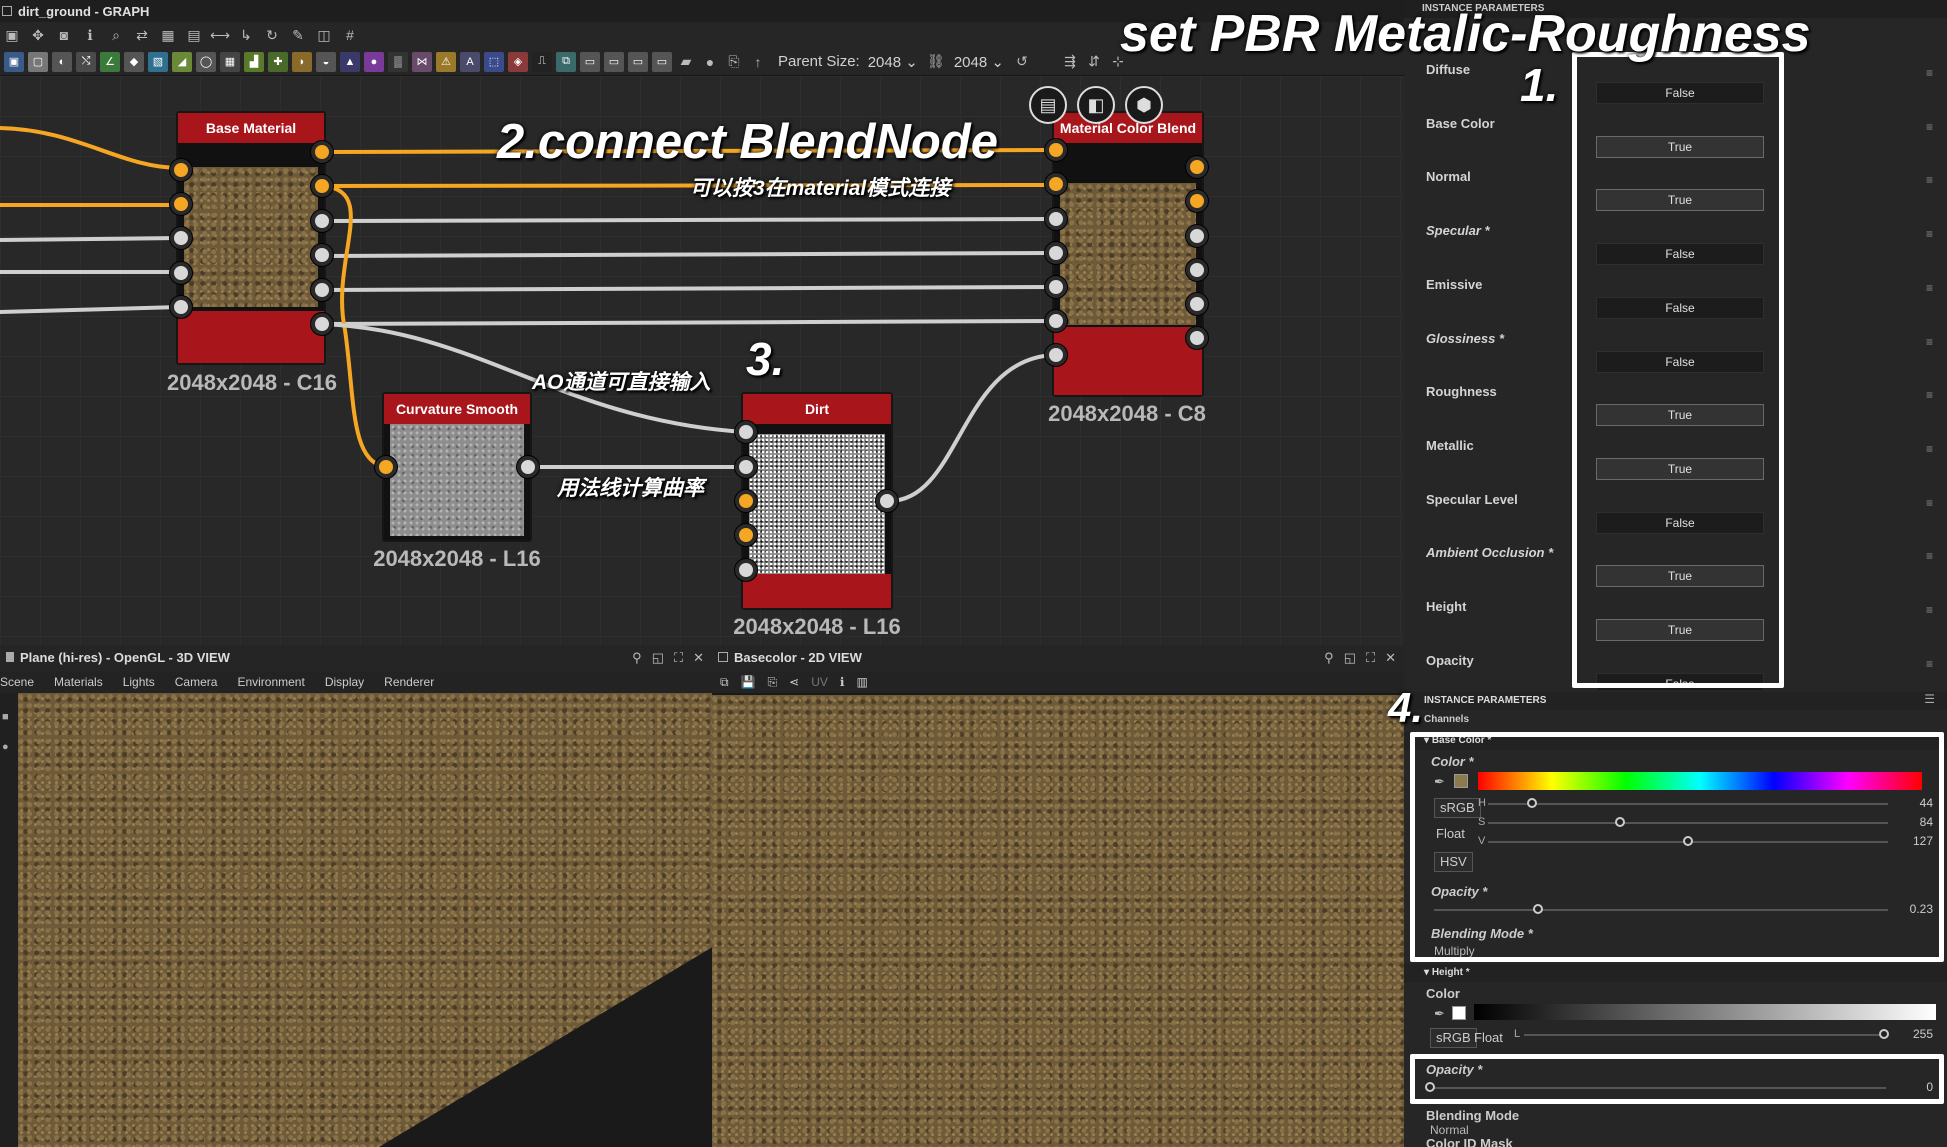 Image resolution: width=1947 pixels, height=1147 pixels. Describe the element at coordinates (38, 35) in the screenshot. I see `move-icon: ✥` at that location.